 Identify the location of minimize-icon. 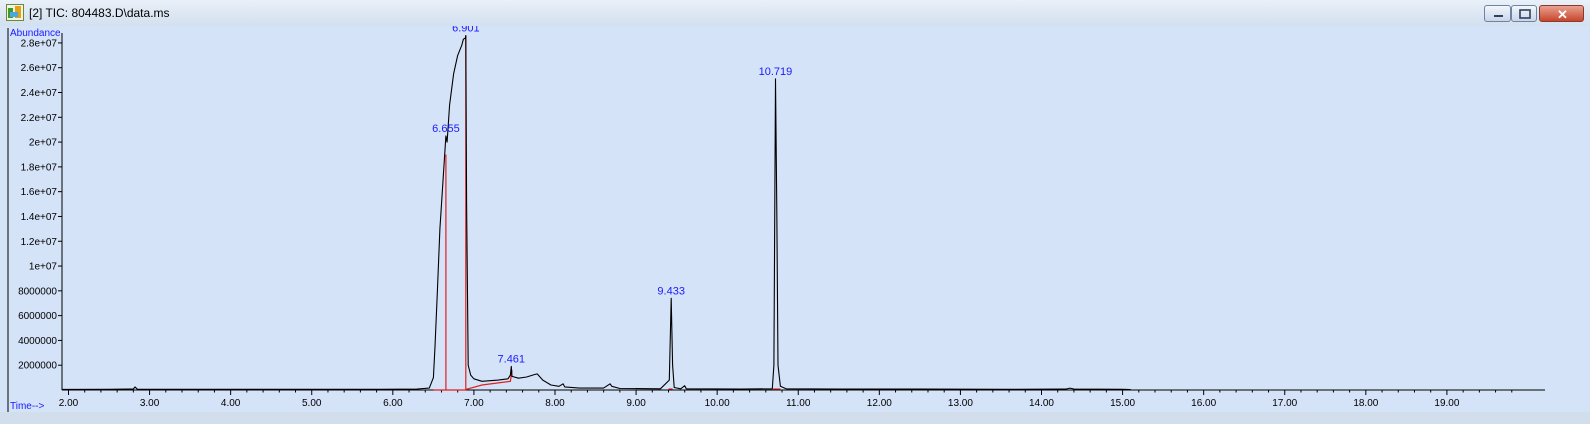
(1498, 16).